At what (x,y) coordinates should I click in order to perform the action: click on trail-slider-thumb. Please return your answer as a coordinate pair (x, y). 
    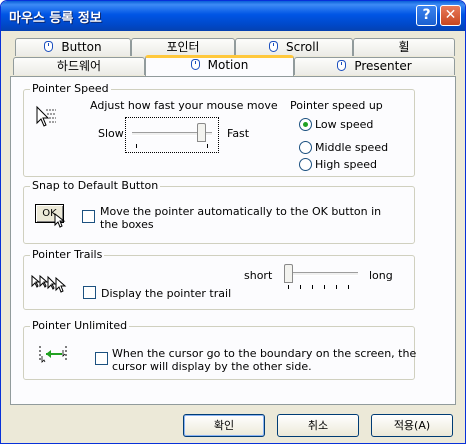
    Looking at the image, I should click on (288, 273).